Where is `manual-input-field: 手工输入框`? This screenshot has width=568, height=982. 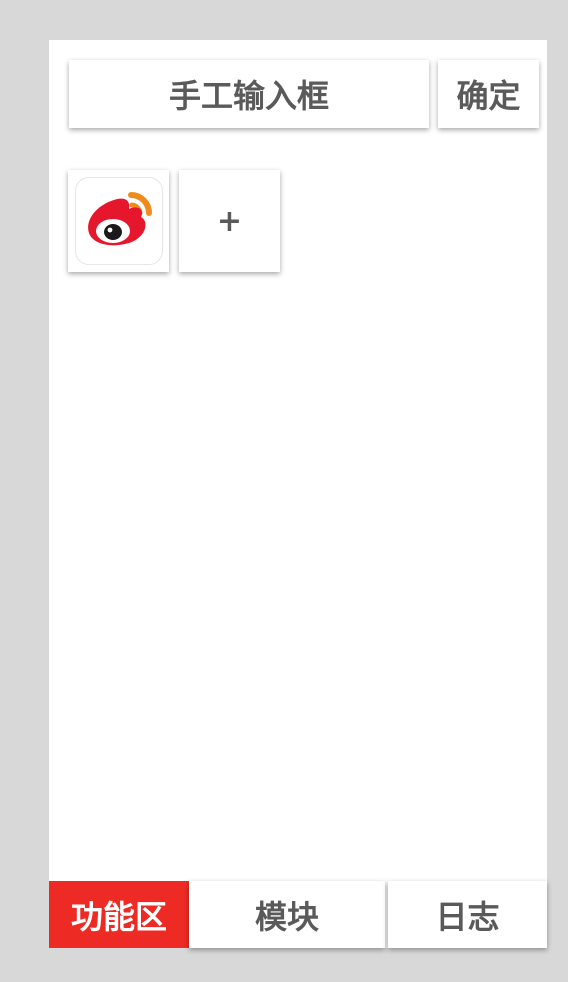
manual-input-field: 手工输入框 is located at coordinates (249, 94).